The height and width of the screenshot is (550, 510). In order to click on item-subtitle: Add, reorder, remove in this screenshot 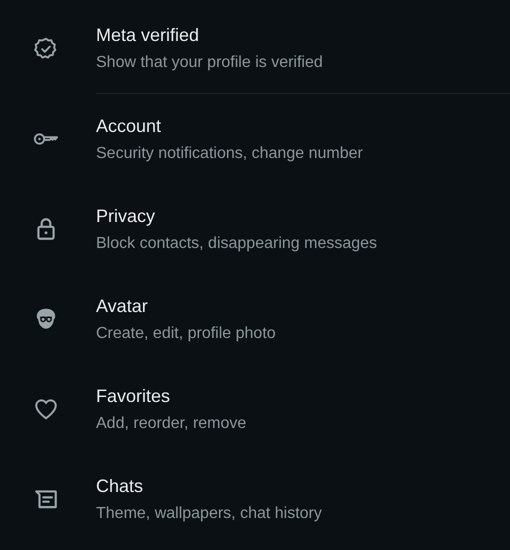, I will do `click(171, 423)`.